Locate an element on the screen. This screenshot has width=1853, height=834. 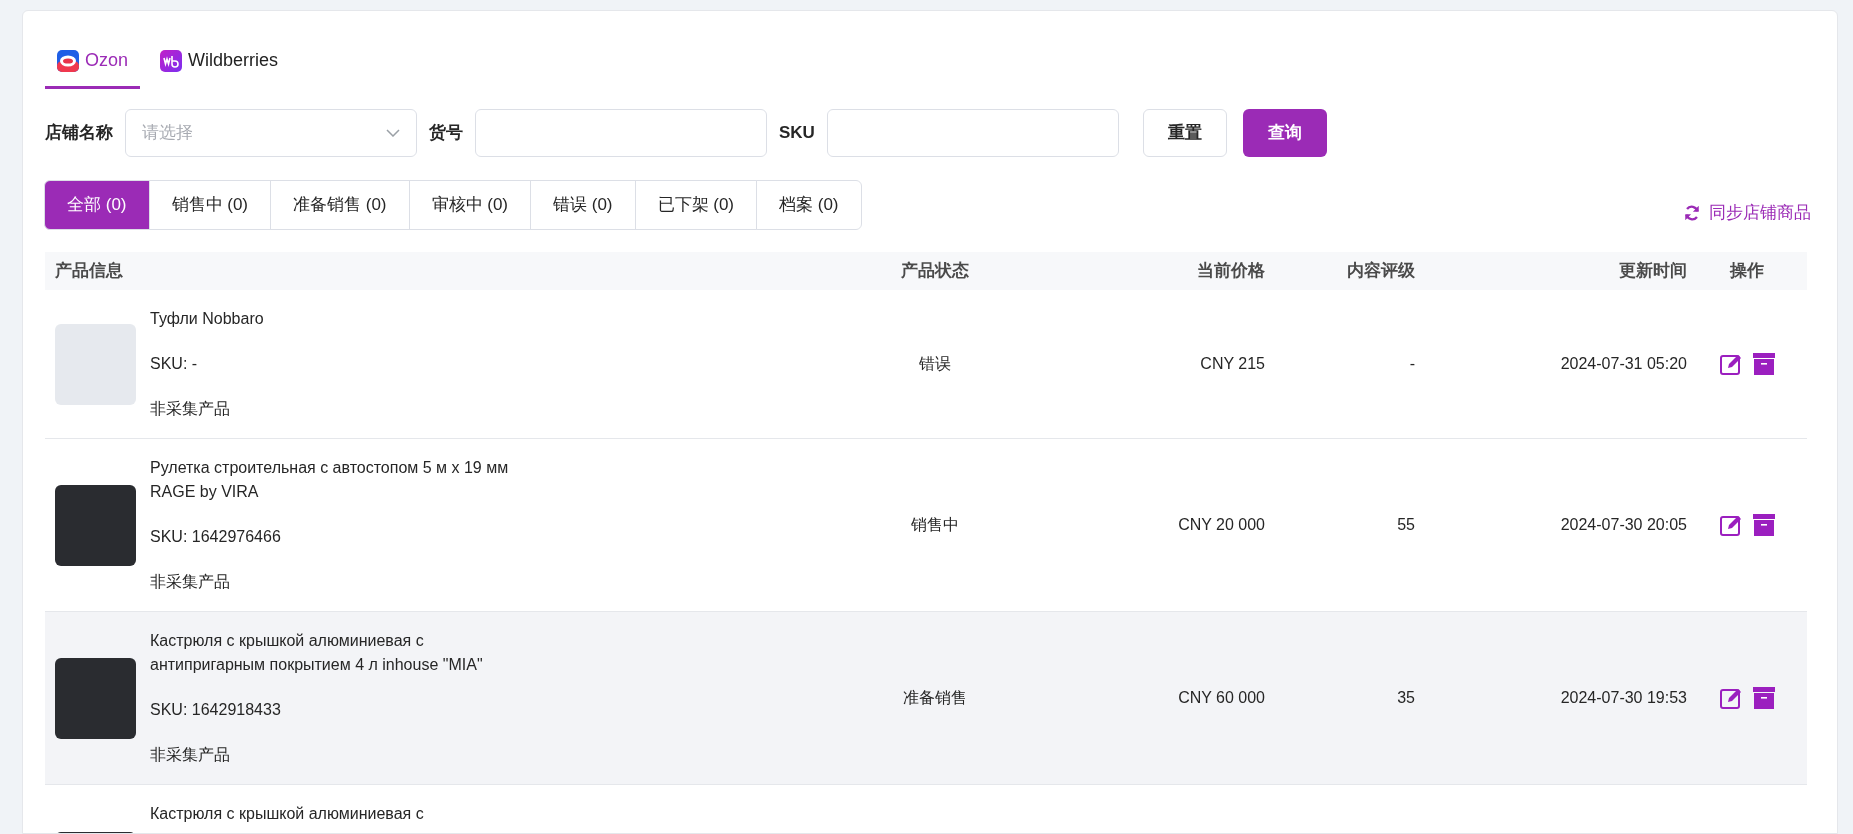
product-status: 销售中 is located at coordinates (935, 524).